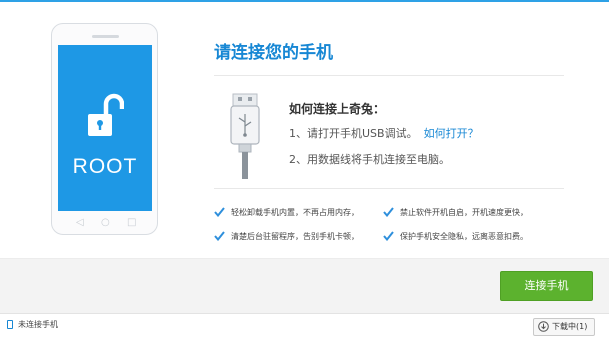 The height and width of the screenshot is (347, 609). I want to click on feature-text: 轻松卸载手机内置，不再占用内存，, so click(295, 212).